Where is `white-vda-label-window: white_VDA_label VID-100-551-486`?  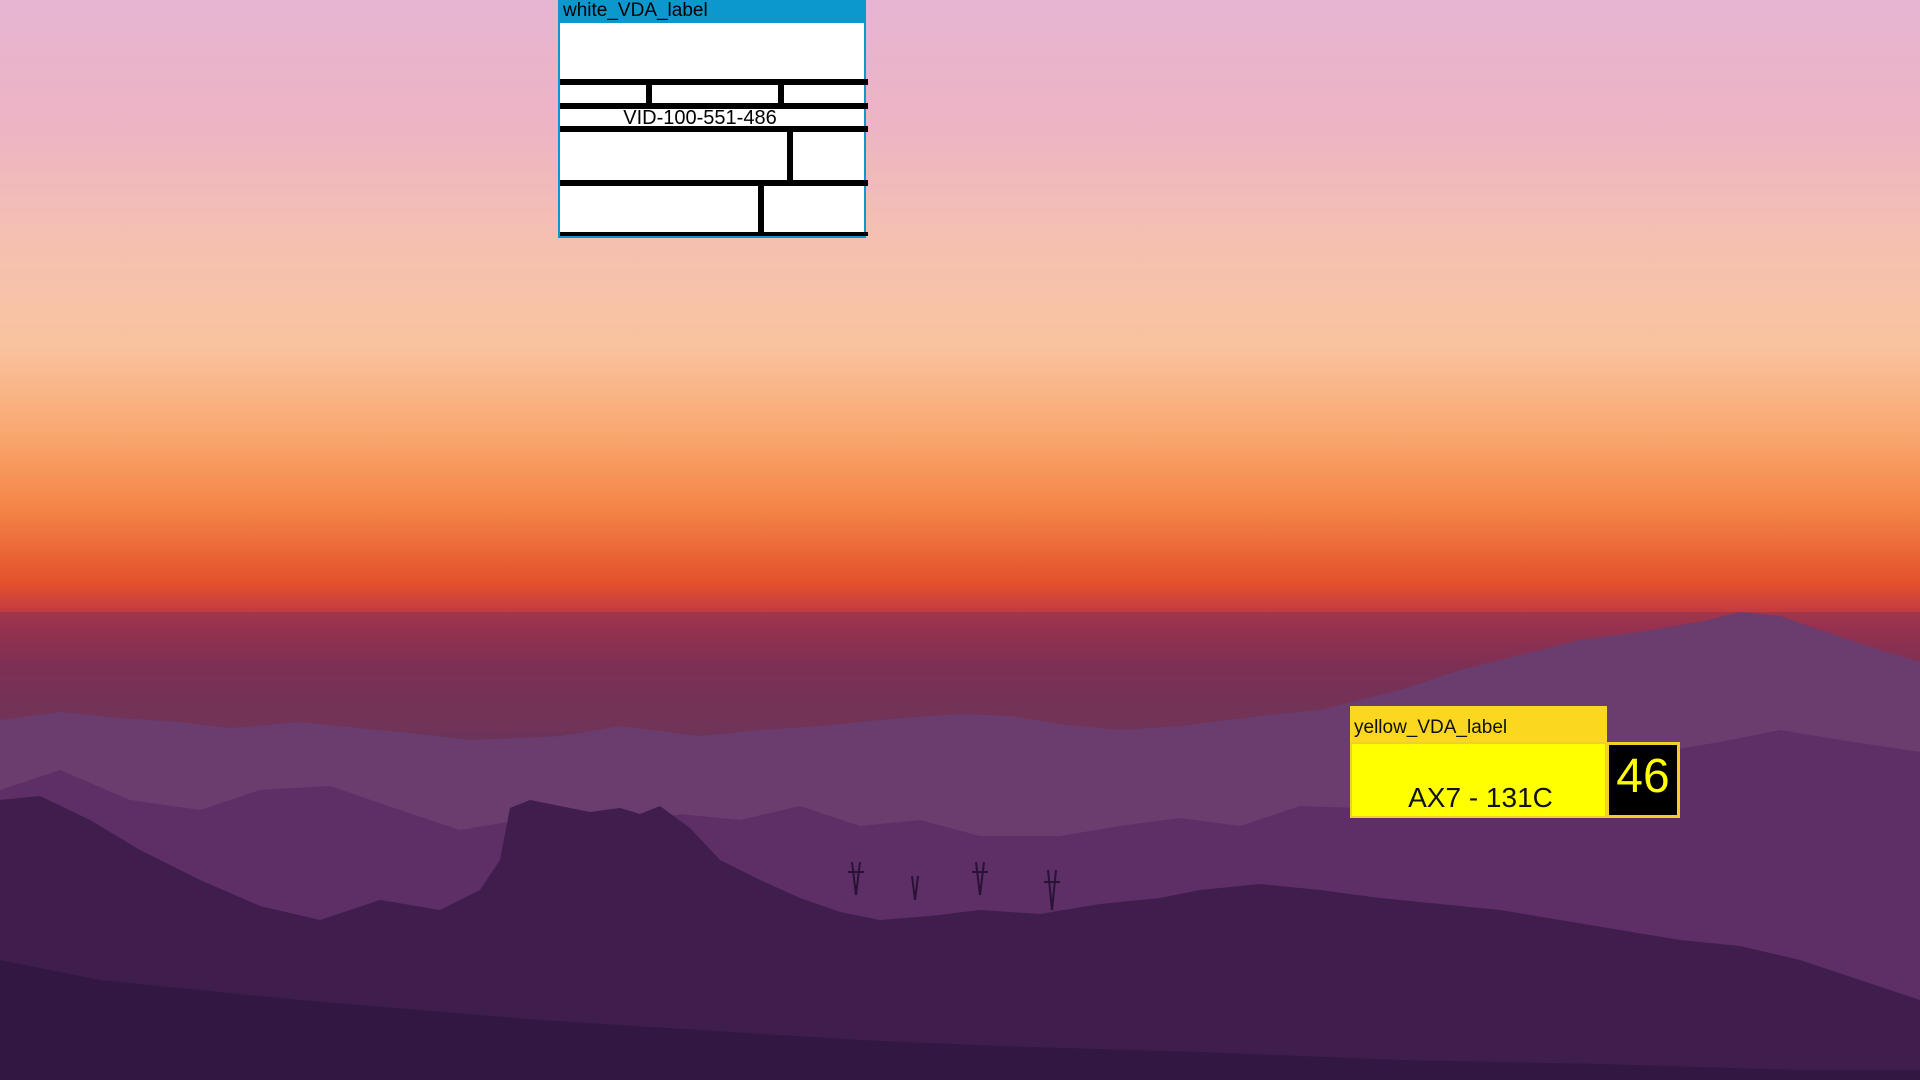
white-vda-label-window: white_VDA_label VID-100-551-486 is located at coordinates (713, 119).